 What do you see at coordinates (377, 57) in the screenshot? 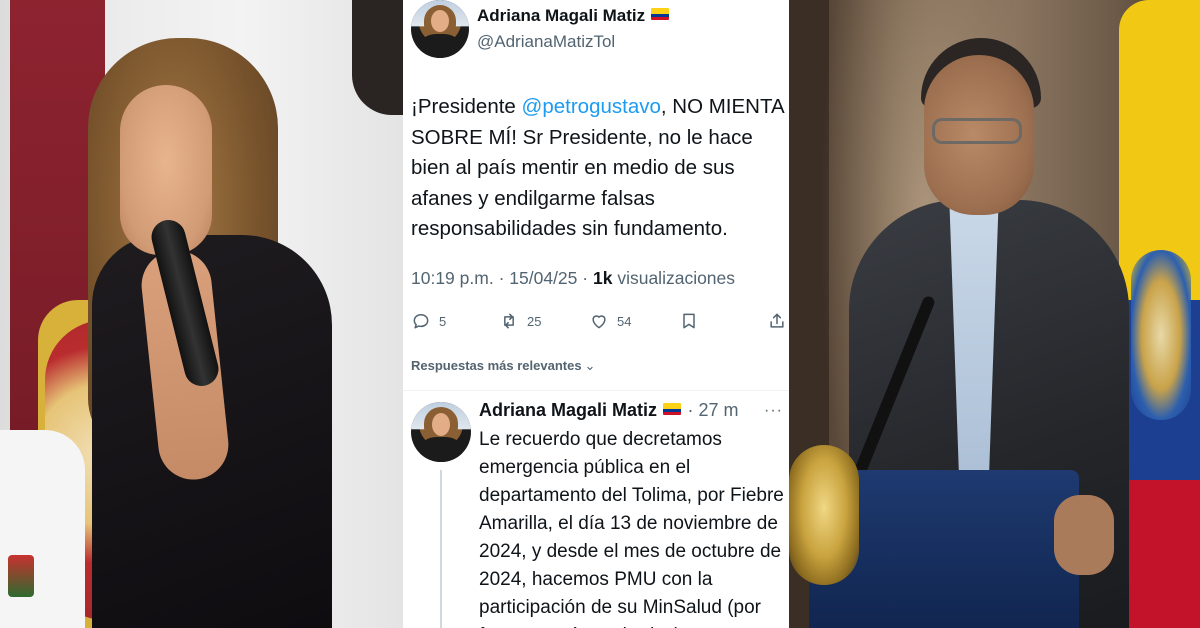
I see `person-head-partial` at bounding box center [377, 57].